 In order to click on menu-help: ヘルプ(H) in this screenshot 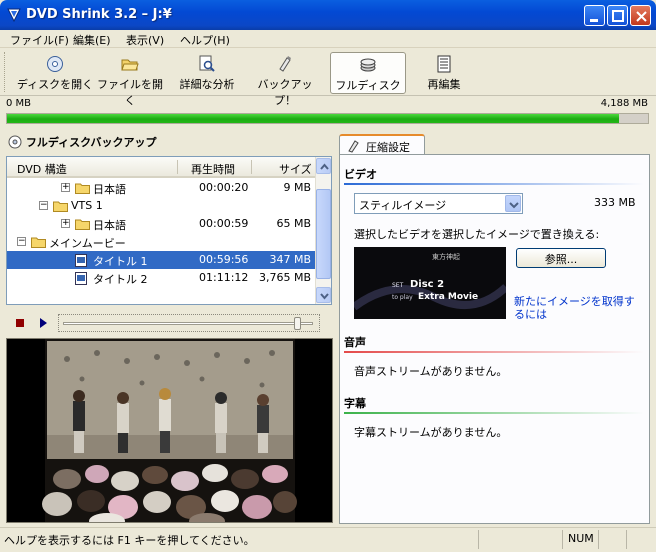, I will do `click(205, 40)`.